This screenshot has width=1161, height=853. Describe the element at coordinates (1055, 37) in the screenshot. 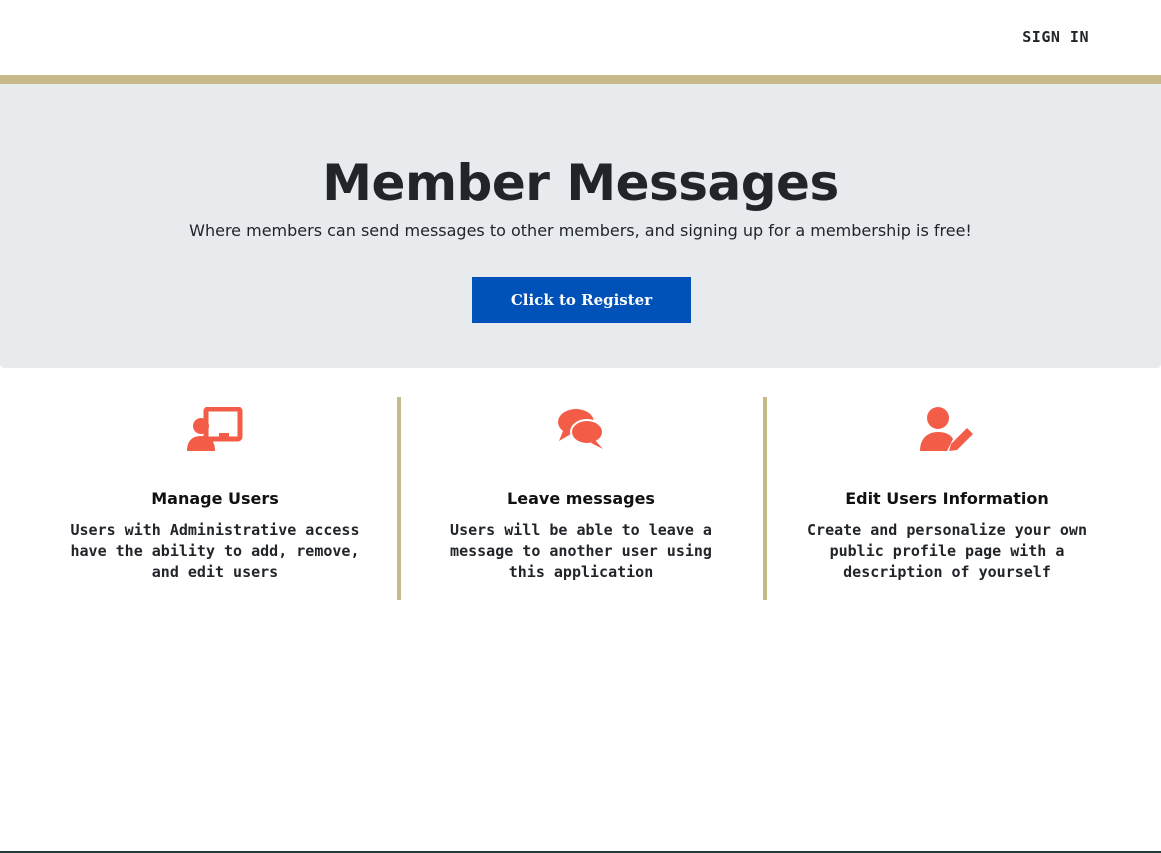

I see `sign-in-link: SIGN IN` at that location.